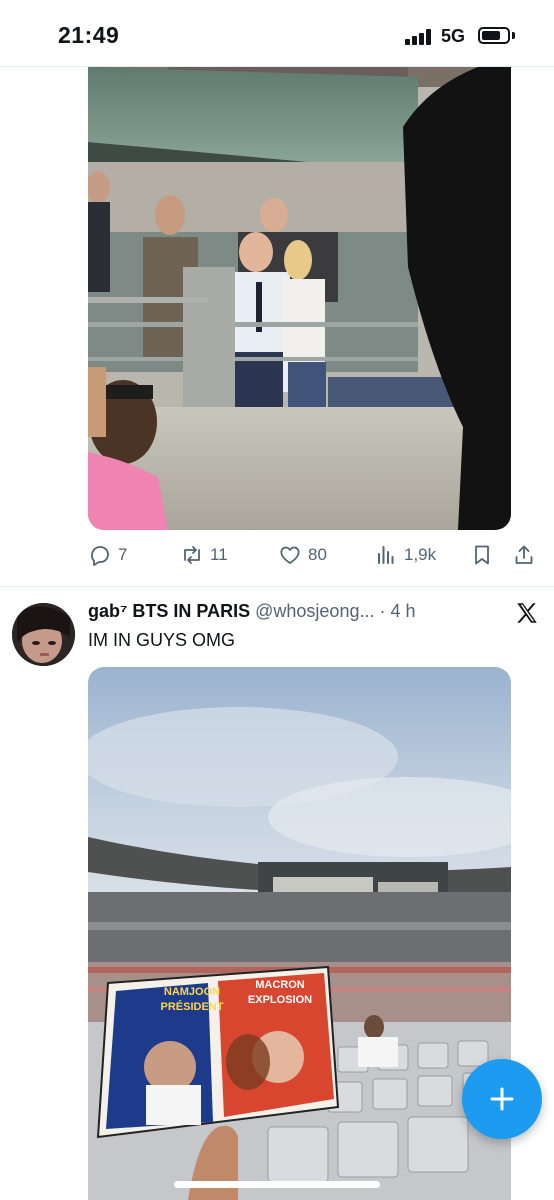 The height and width of the screenshot is (1200, 554). I want to click on battery-icon, so click(494, 35).